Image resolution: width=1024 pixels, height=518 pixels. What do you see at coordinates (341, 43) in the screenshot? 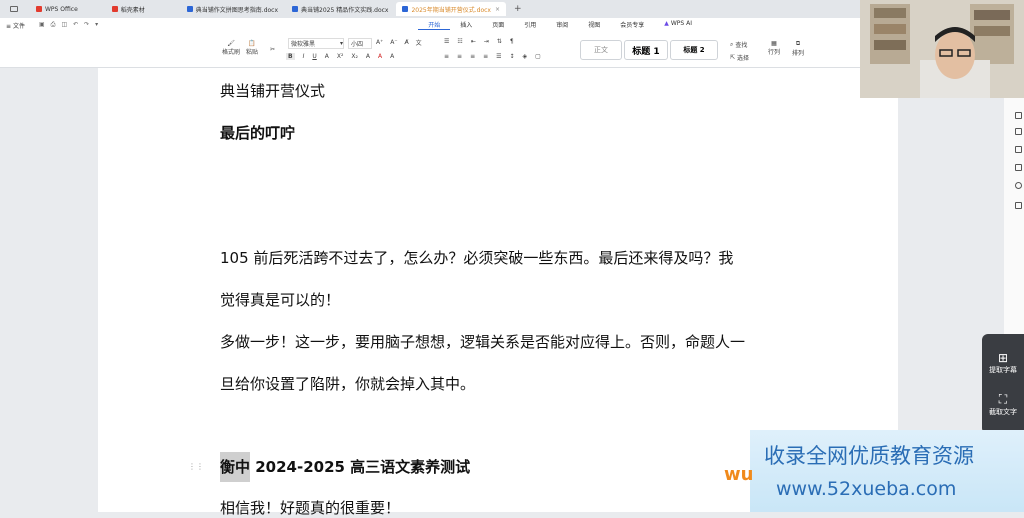
I see `chevron-down-icon: ▾` at bounding box center [341, 43].